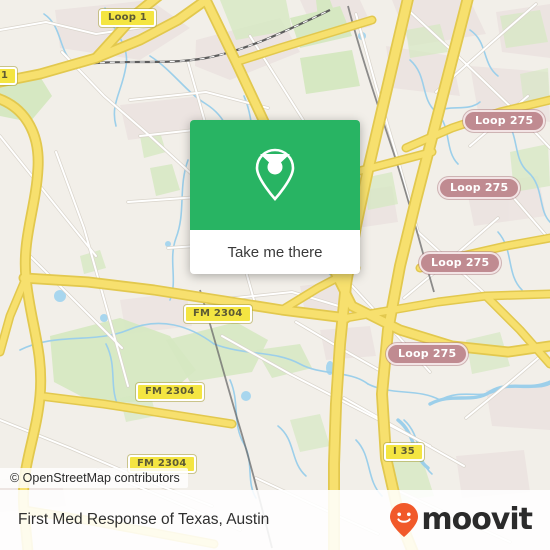  I want to click on road-shield: I 35, so click(404, 452).